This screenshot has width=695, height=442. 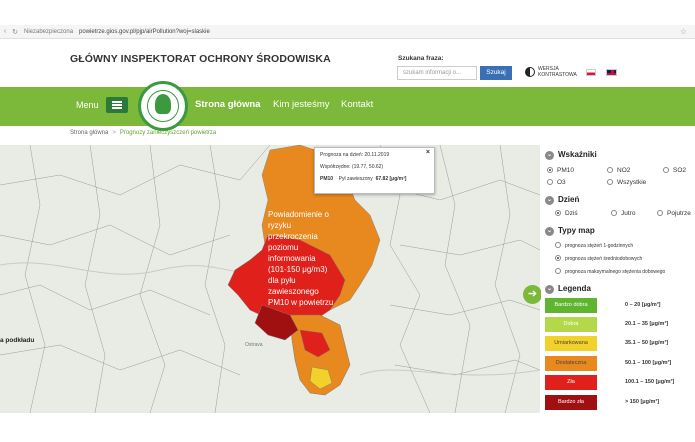 What do you see at coordinates (117, 105) in the screenshot?
I see `hamburger-menu-button` at bounding box center [117, 105].